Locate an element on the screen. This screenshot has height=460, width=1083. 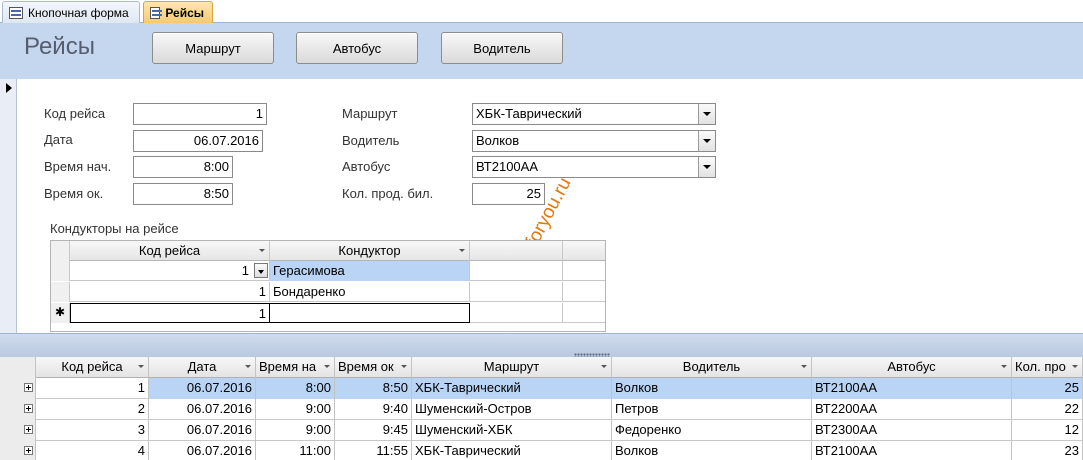
split-form-divider is located at coordinates (541, 345).